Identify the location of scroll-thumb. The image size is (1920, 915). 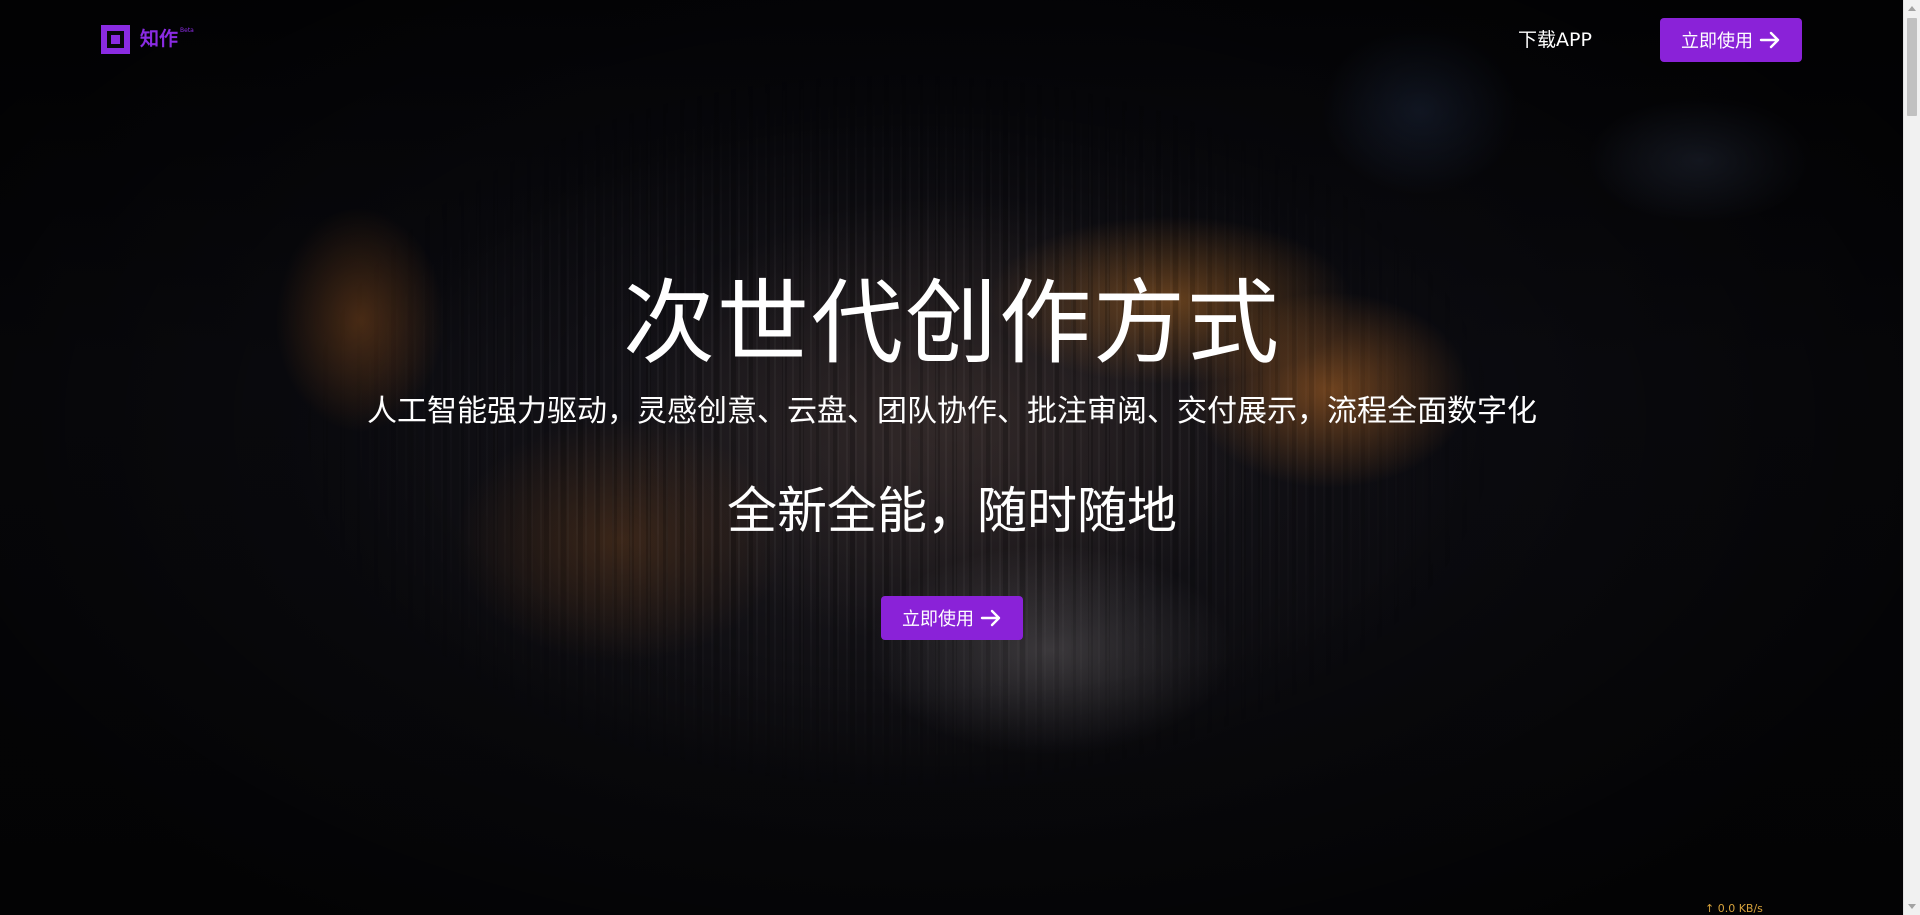
(1912, 67).